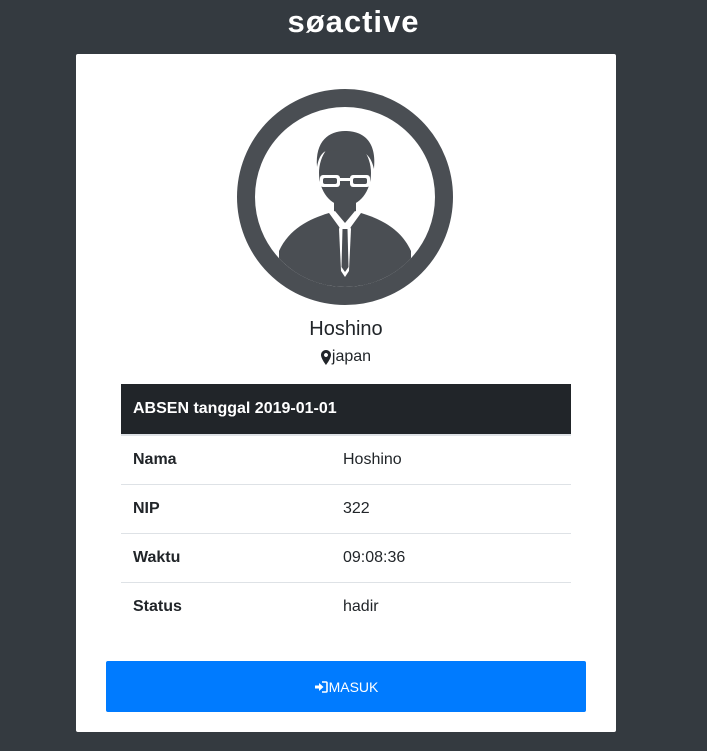  I want to click on table-row: NIP 322, so click(346, 509).